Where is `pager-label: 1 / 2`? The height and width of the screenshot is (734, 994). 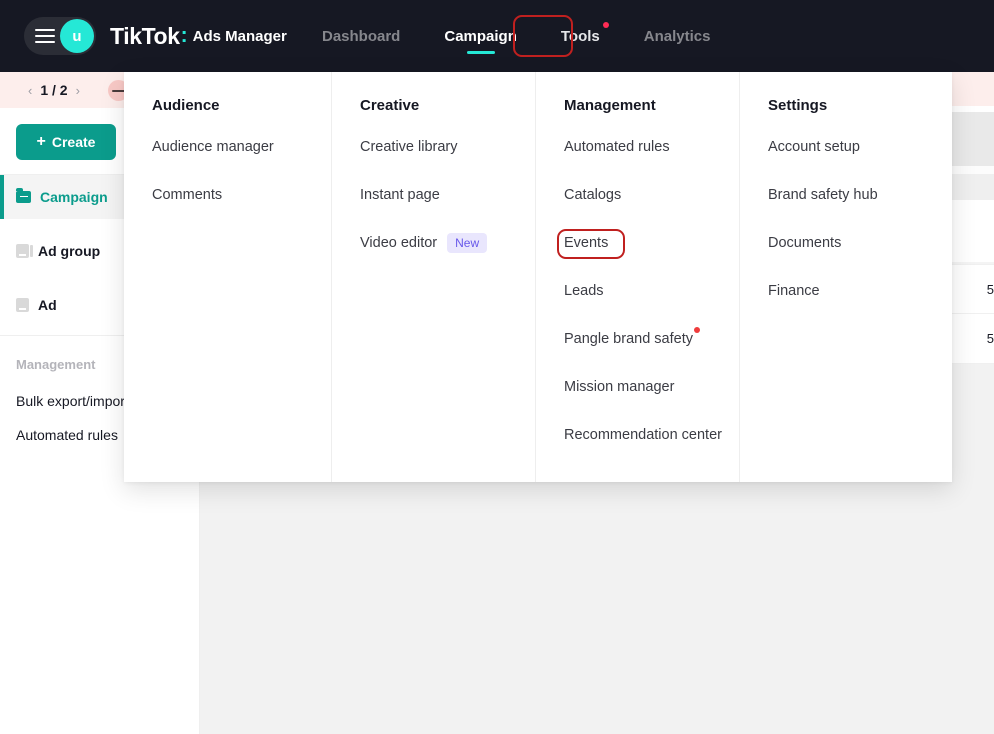 pager-label: 1 / 2 is located at coordinates (54, 90).